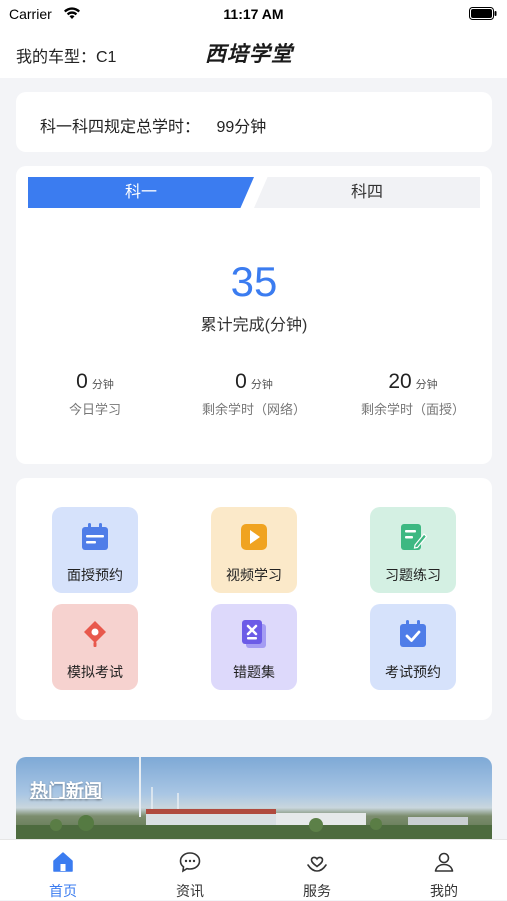  Describe the element at coordinates (254, 634) in the screenshot. I see `wrong-book-icon` at that location.